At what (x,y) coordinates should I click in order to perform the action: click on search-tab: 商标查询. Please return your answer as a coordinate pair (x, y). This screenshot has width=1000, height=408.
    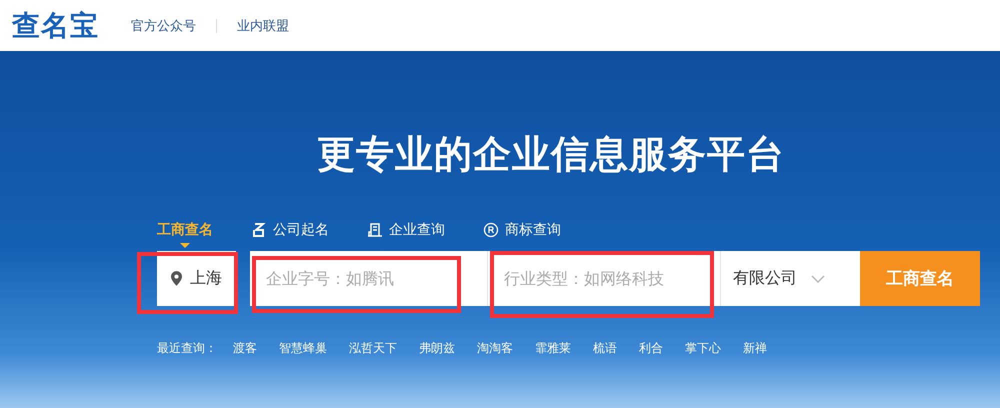
    Looking at the image, I should click on (522, 235).